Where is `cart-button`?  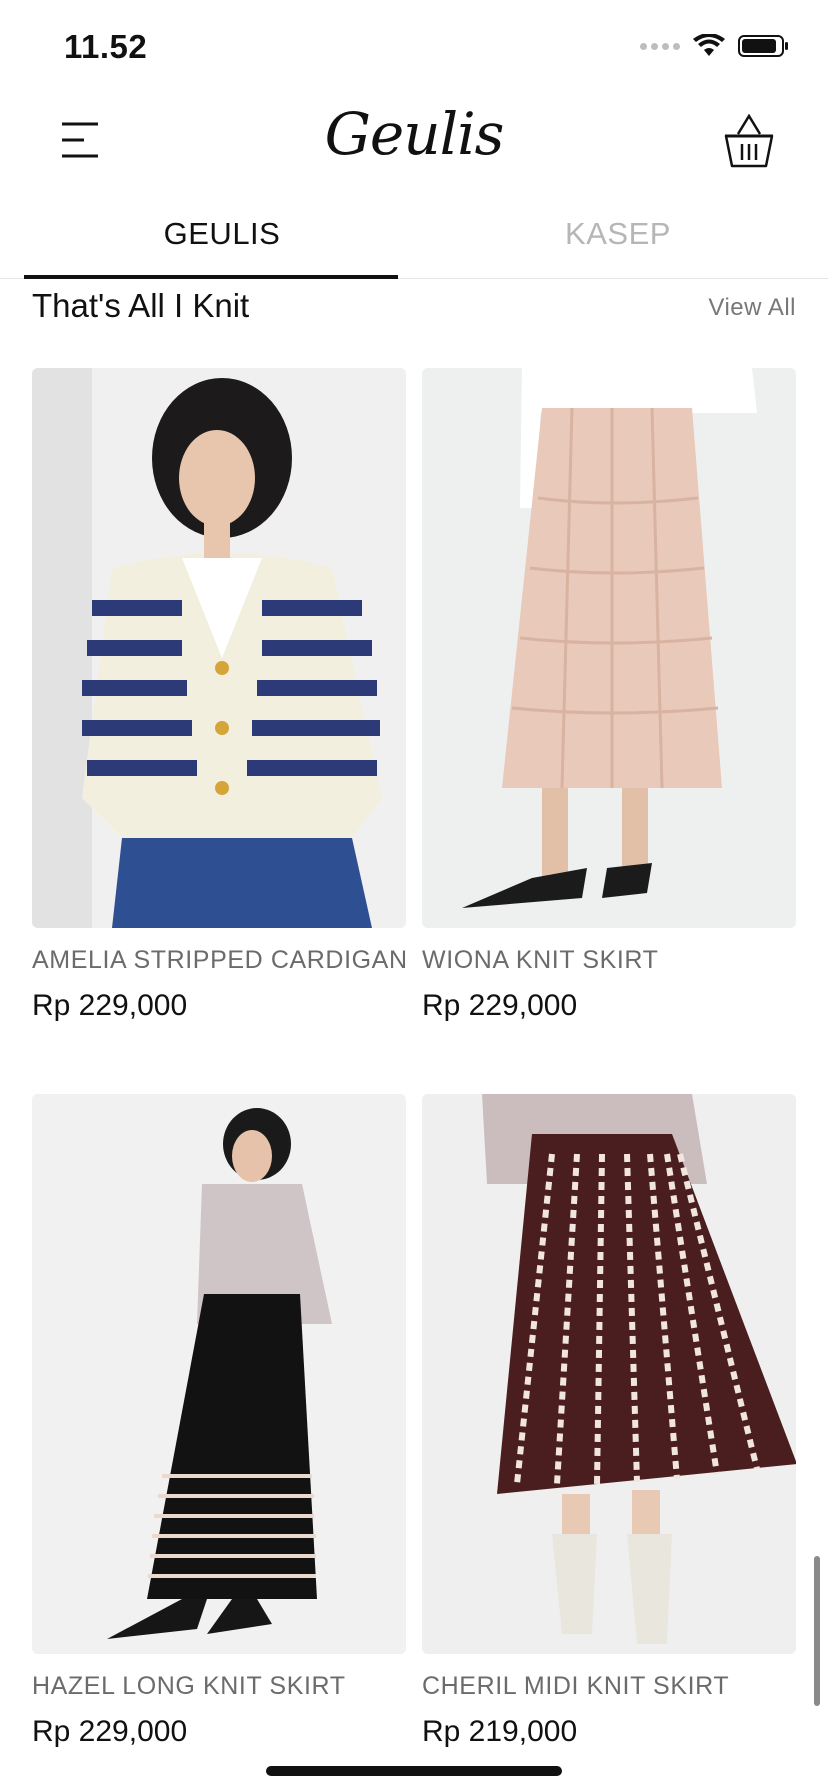
cart-button is located at coordinates (749, 141).